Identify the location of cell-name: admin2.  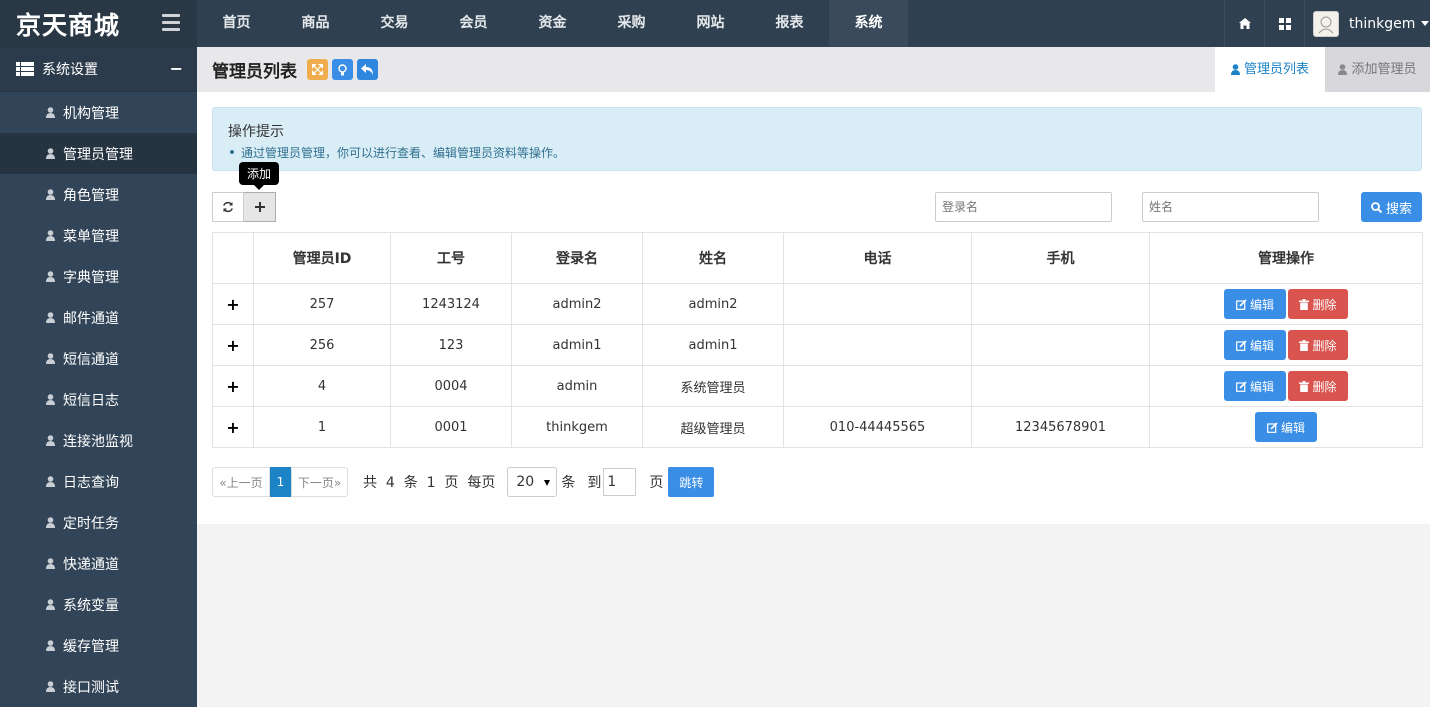
(713, 304).